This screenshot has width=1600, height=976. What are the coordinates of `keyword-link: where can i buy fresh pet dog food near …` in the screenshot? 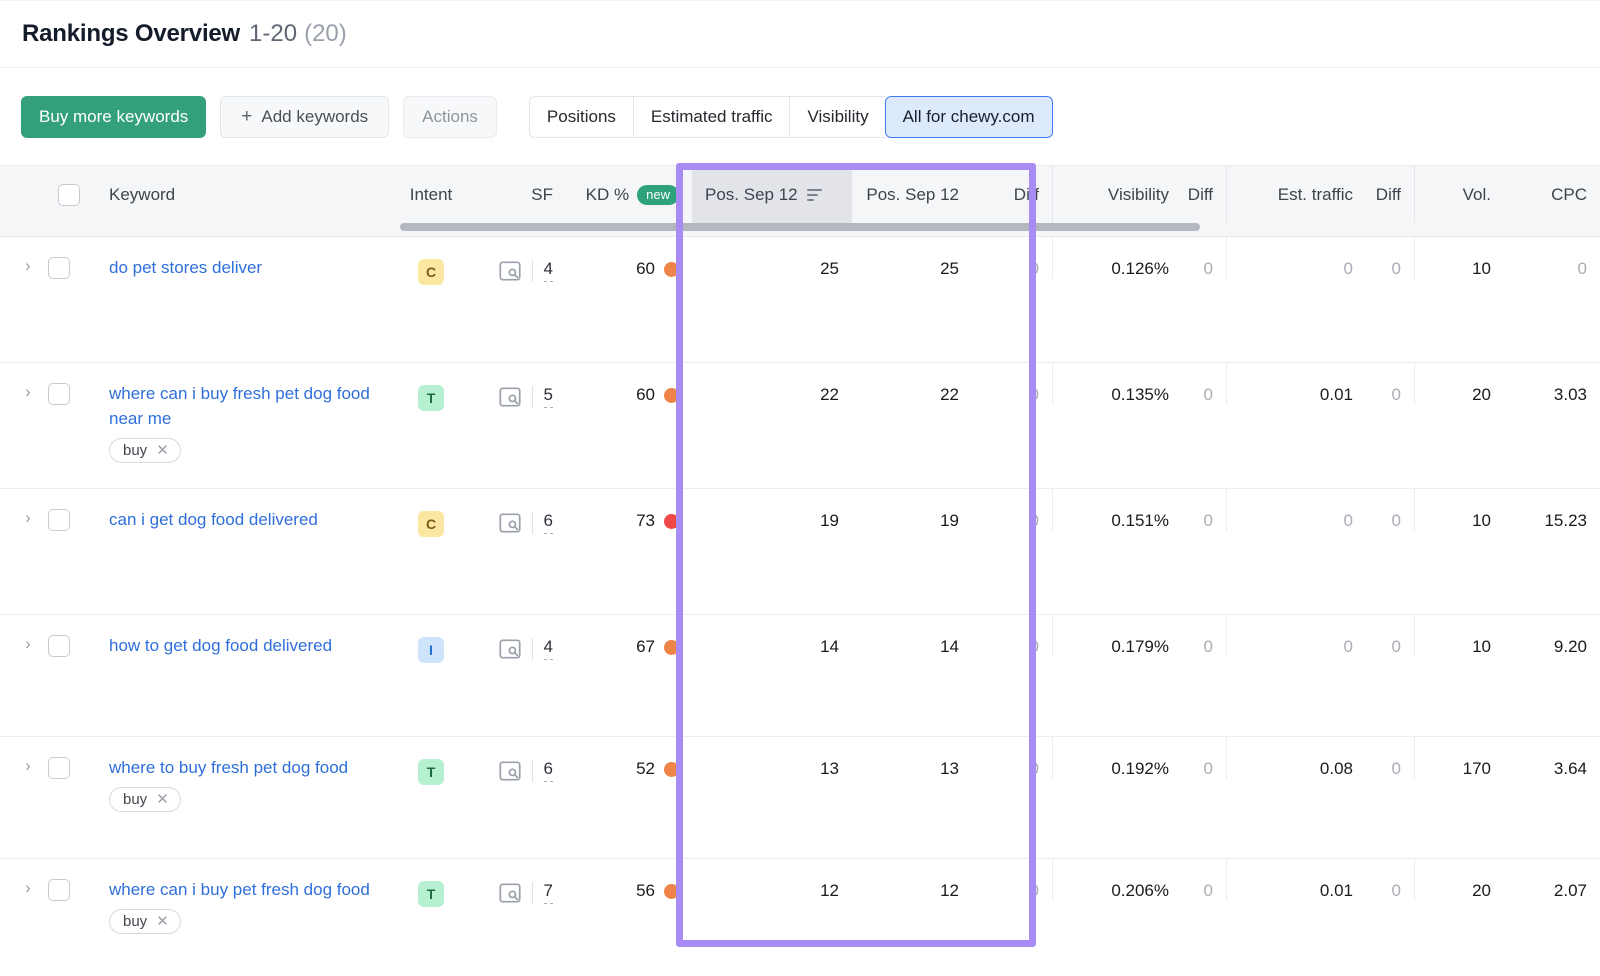 It's located at (240, 406).